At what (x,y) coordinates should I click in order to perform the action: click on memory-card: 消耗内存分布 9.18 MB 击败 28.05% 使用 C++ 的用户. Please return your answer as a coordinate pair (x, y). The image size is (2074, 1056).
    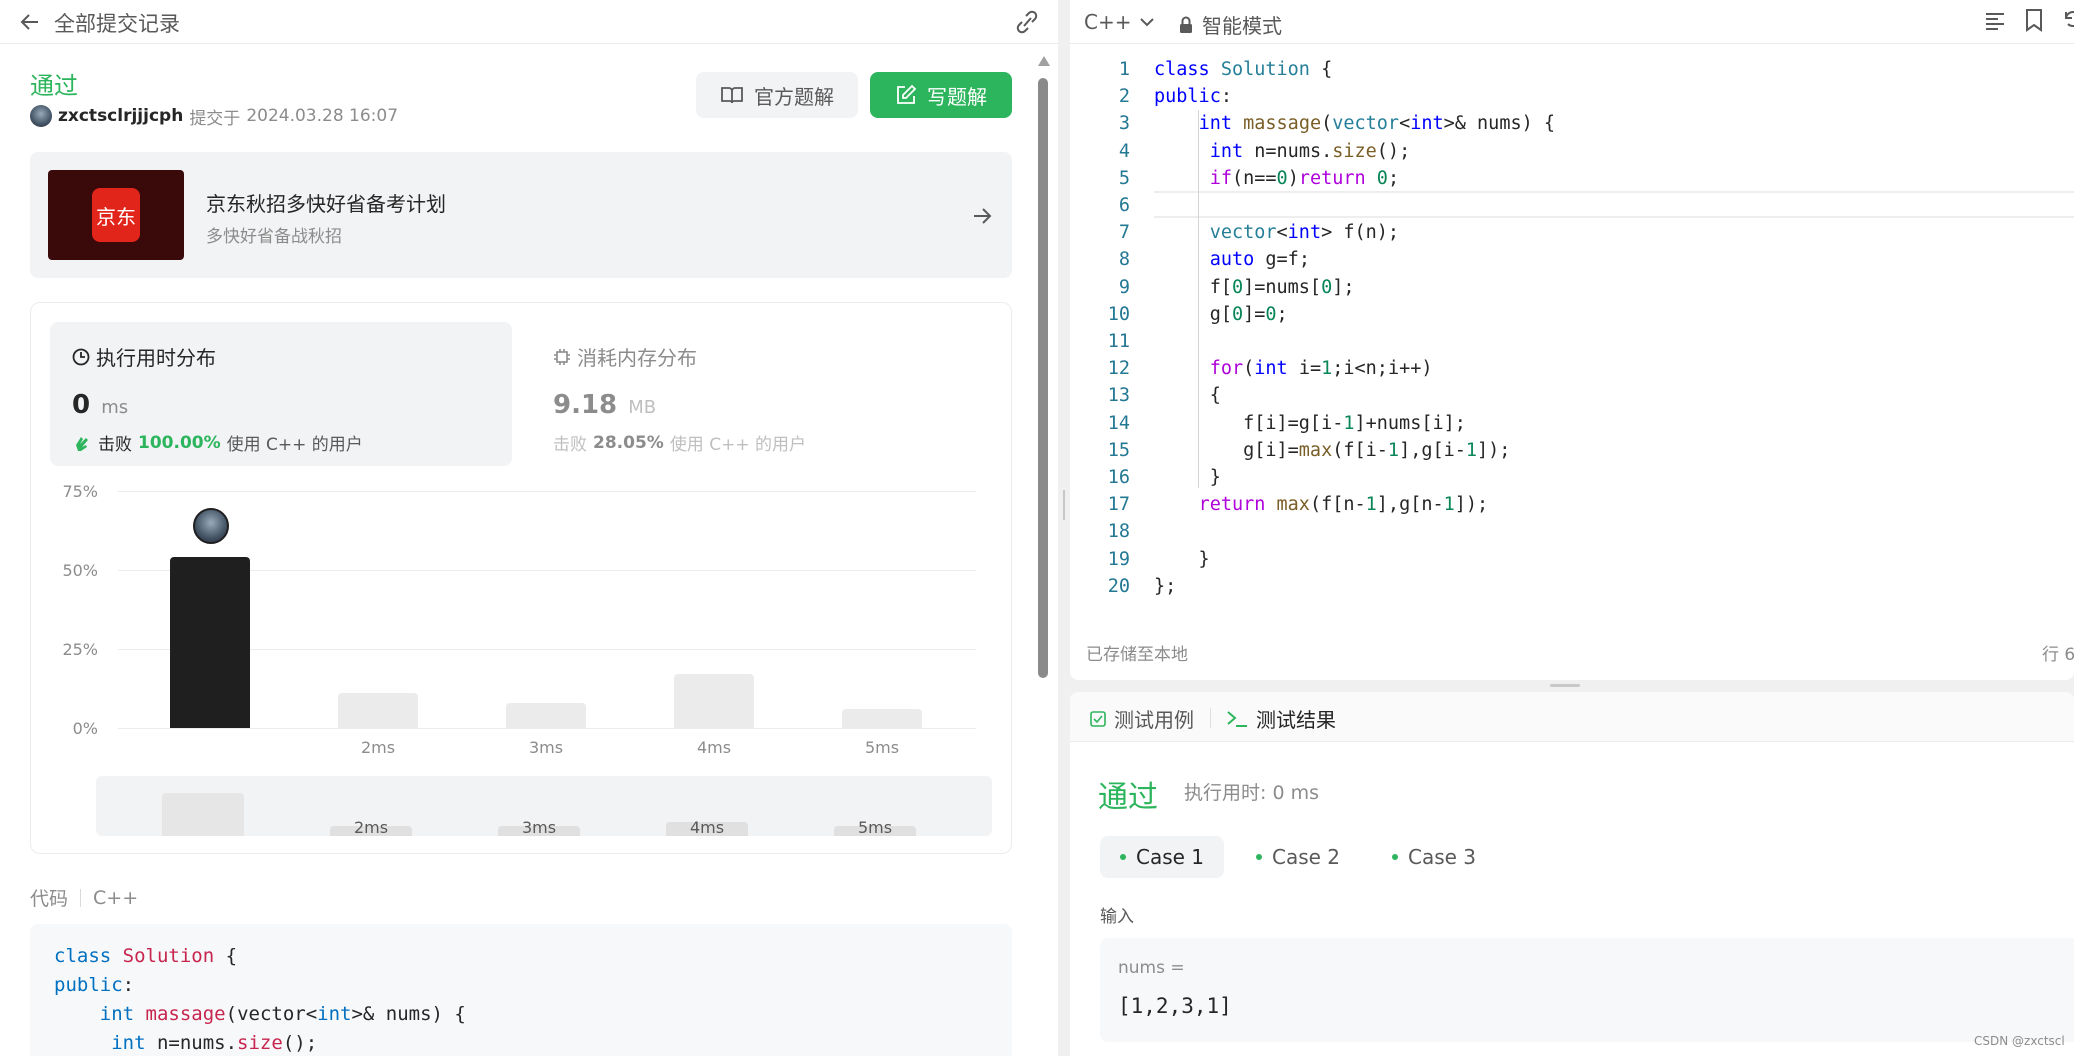
    Looking at the image, I should click on (762, 394).